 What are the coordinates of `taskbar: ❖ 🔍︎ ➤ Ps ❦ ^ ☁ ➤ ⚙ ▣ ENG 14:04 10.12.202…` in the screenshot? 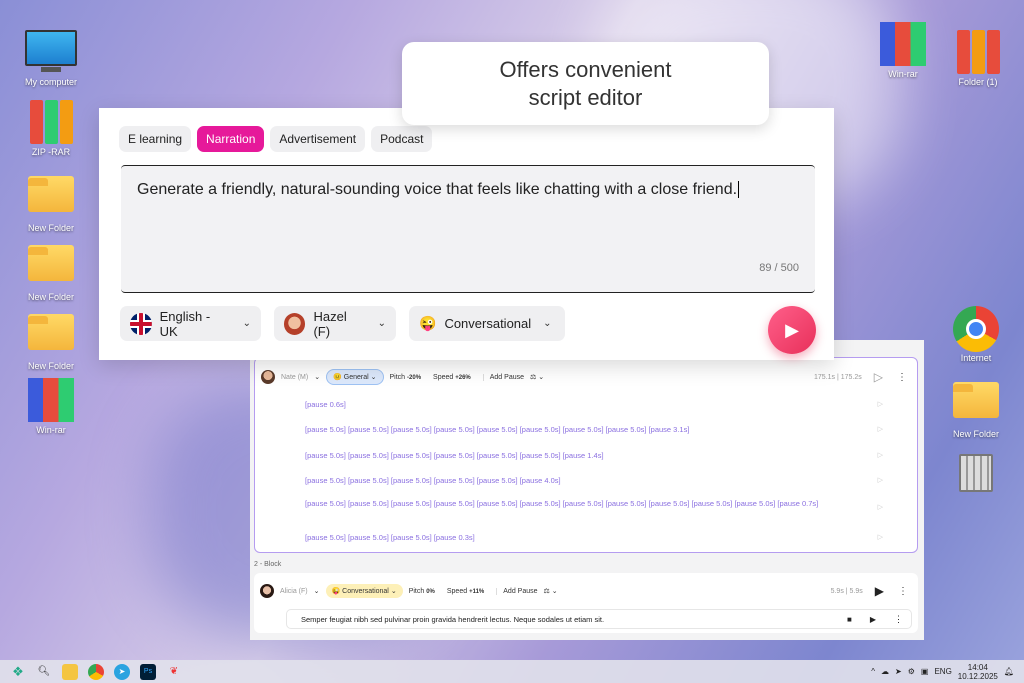 It's located at (512, 671).